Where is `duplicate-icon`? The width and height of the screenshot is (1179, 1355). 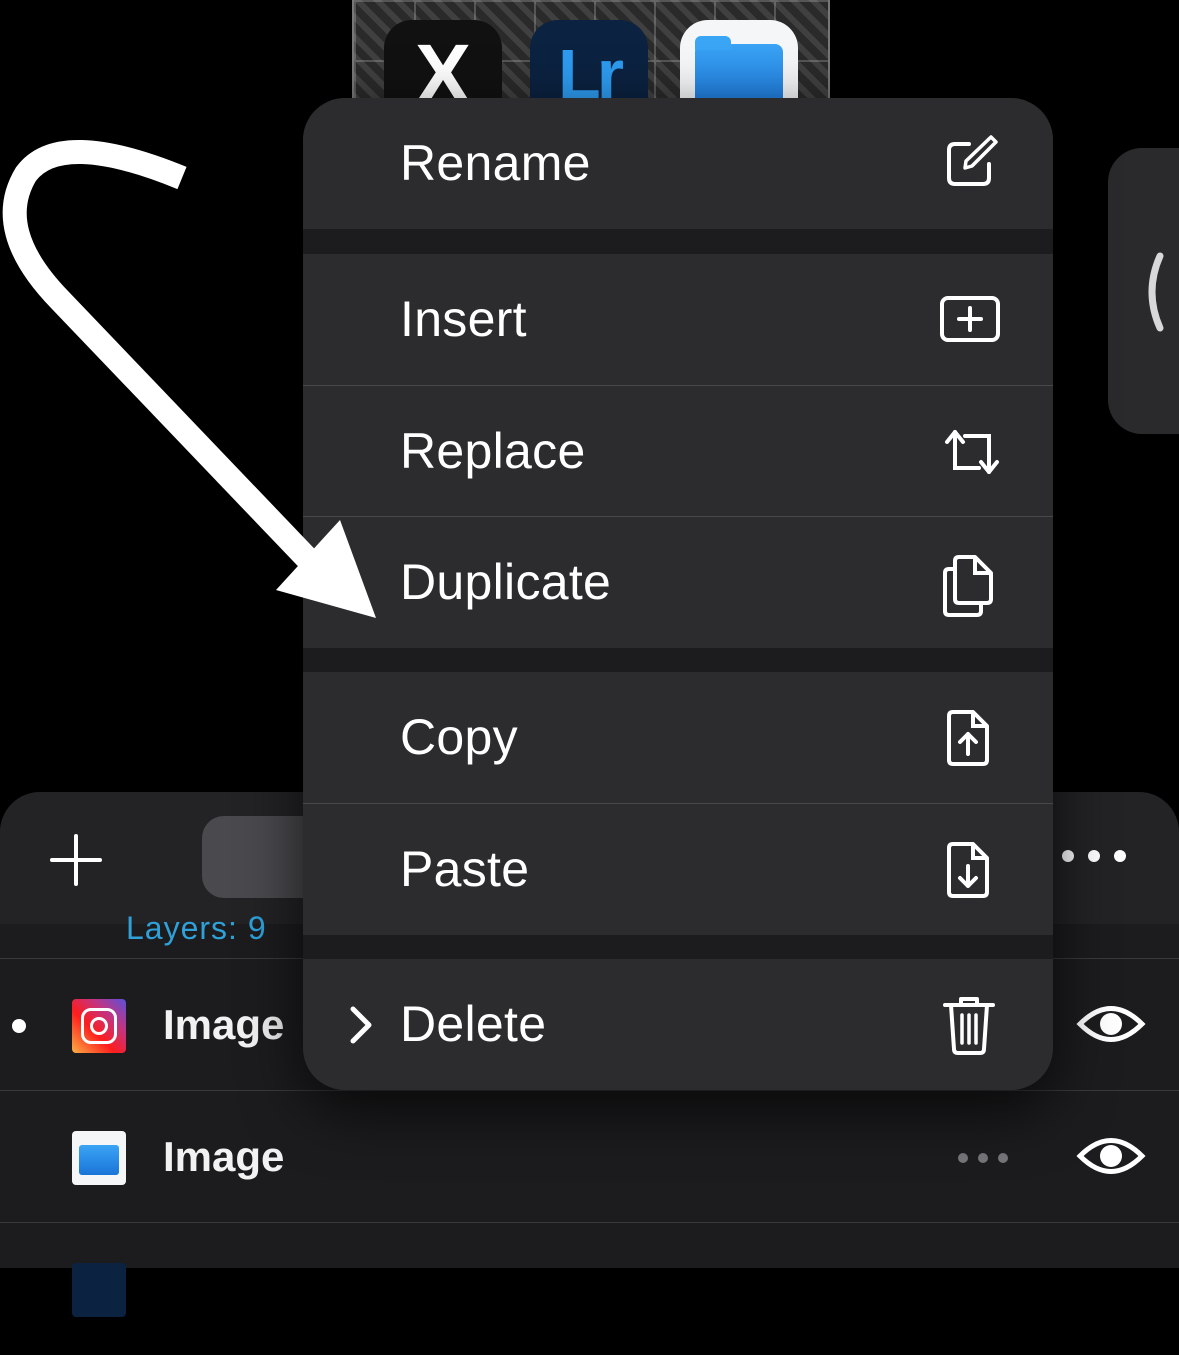
duplicate-icon is located at coordinates (968, 586).